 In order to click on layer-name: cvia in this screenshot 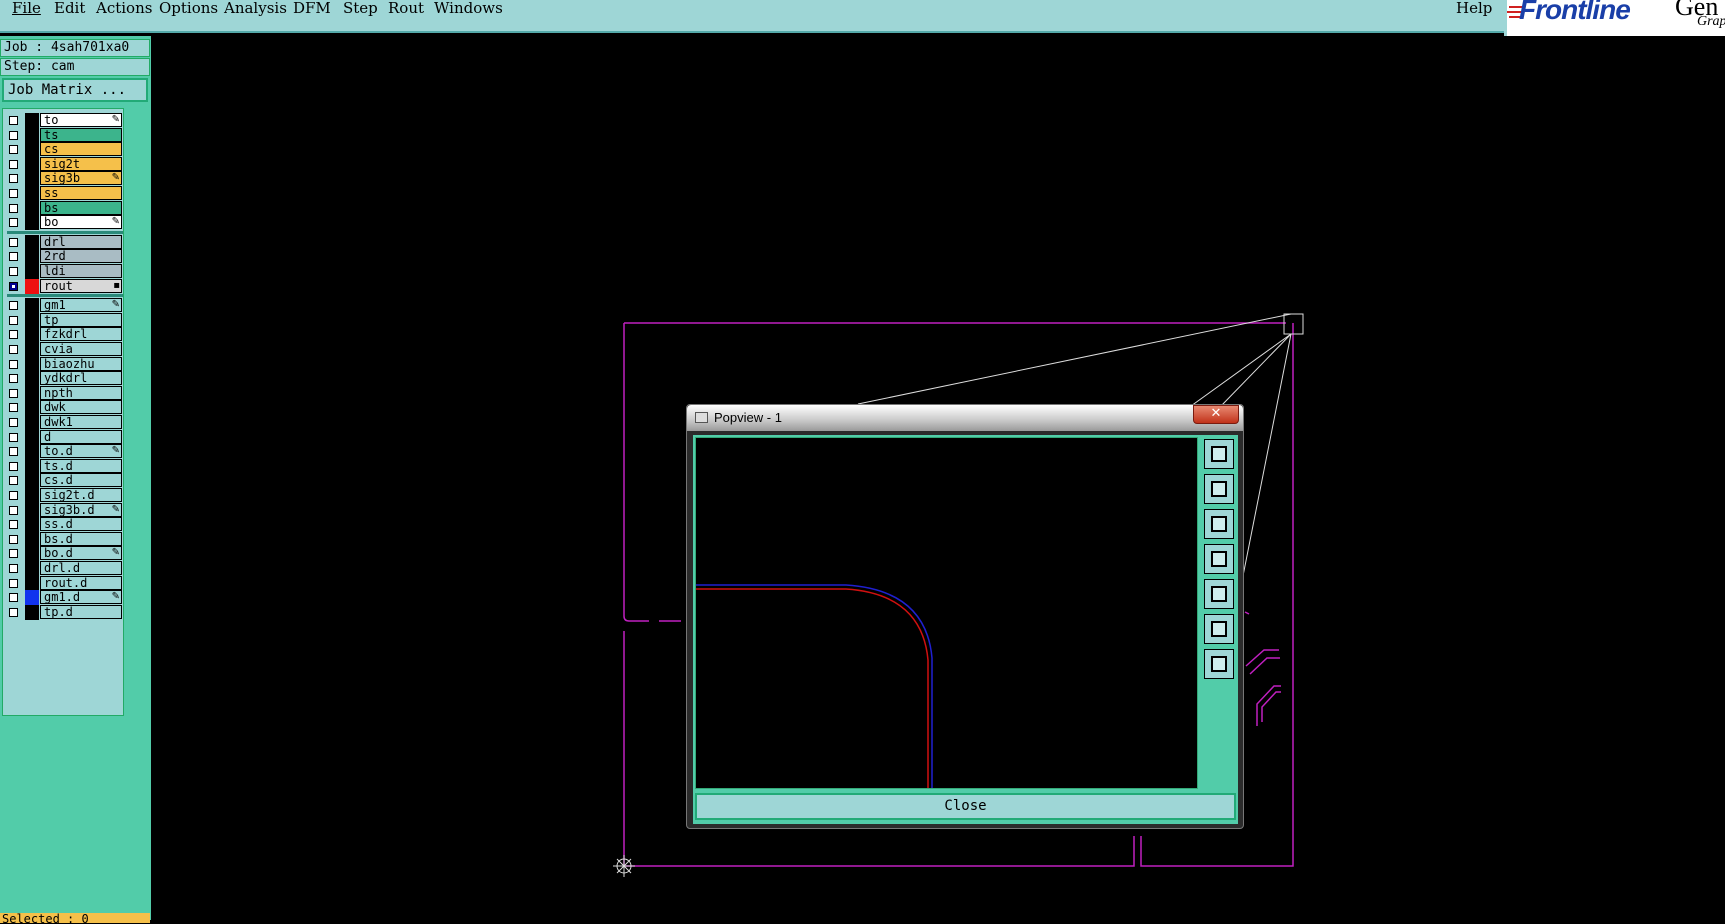, I will do `click(81, 349)`.